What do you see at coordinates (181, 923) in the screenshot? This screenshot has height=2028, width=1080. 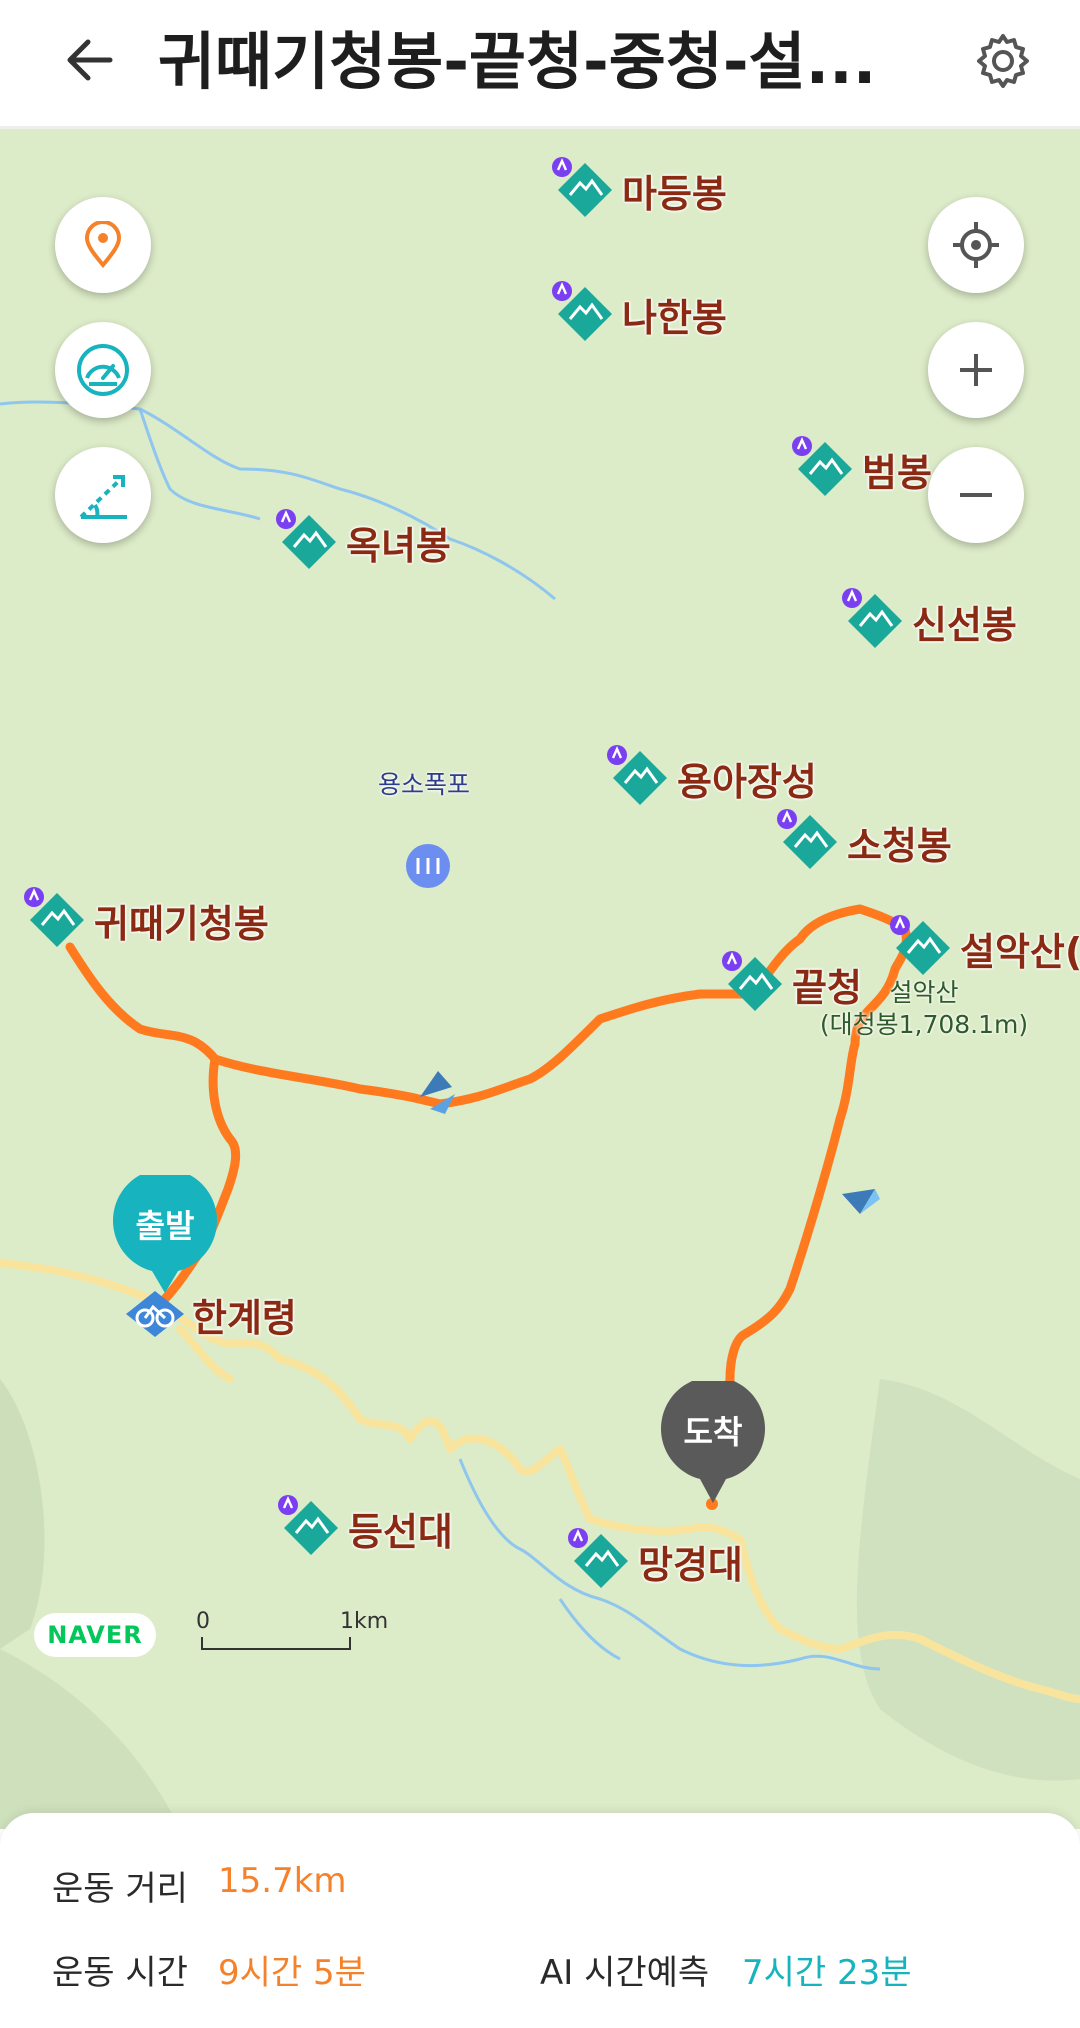 I see `peak-label: 귀때기청봉` at bounding box center [181, 923].